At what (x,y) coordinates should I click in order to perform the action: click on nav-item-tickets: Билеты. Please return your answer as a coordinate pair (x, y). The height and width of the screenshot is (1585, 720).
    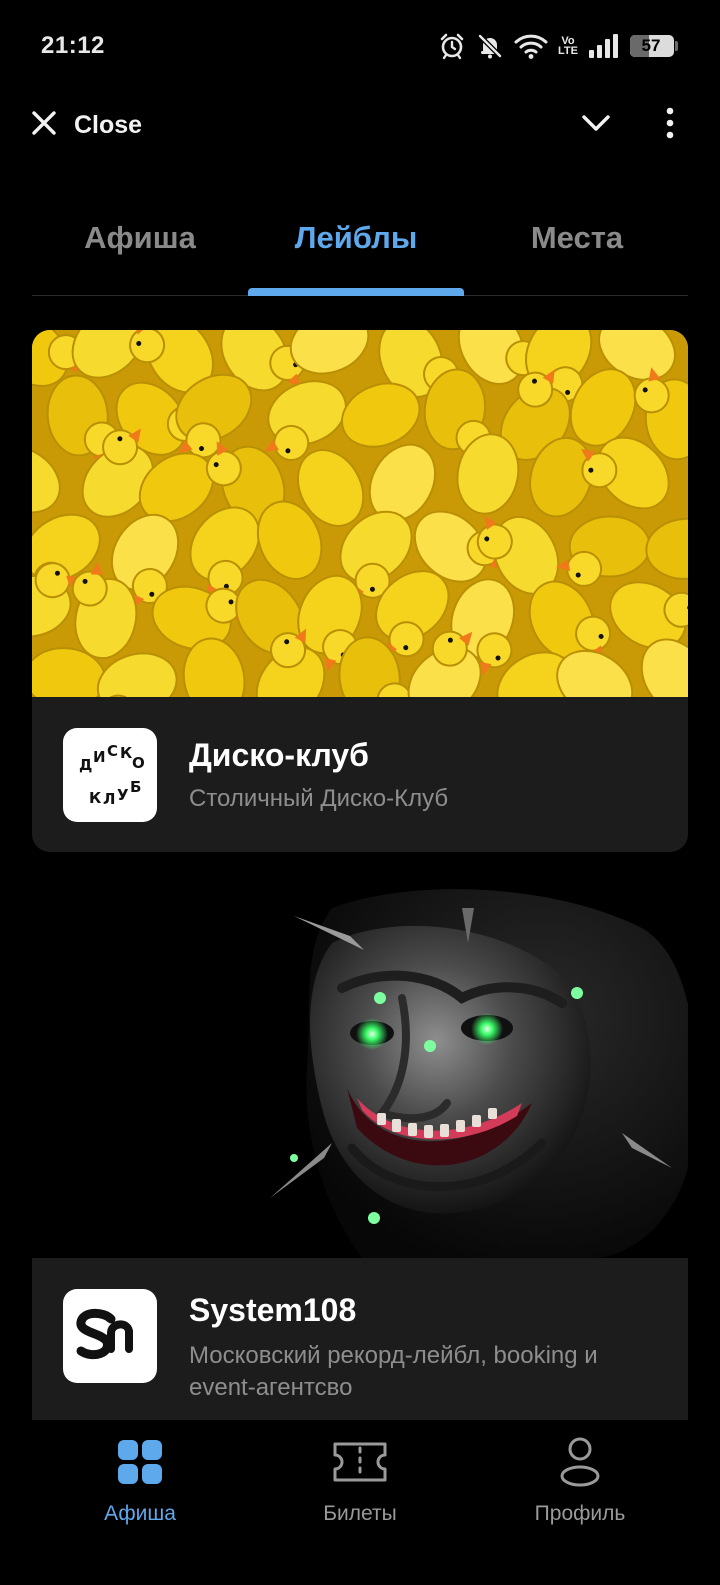
    Looking at the image, I should click on (360, 1485).